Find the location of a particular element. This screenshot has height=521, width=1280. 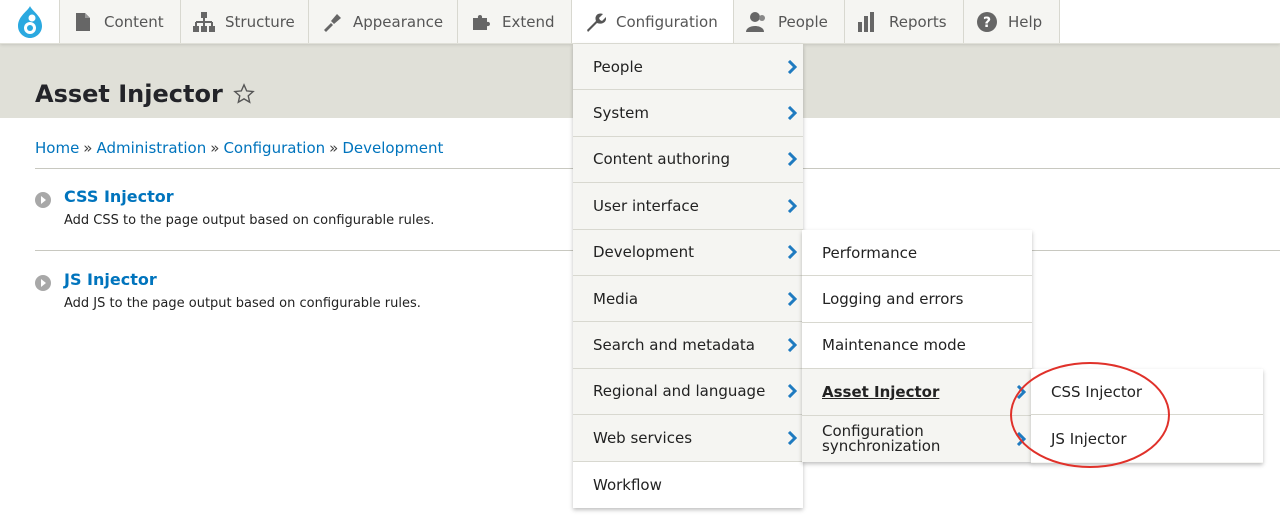

menu-item-web-services: Web services is located at coordinates (688, 438).